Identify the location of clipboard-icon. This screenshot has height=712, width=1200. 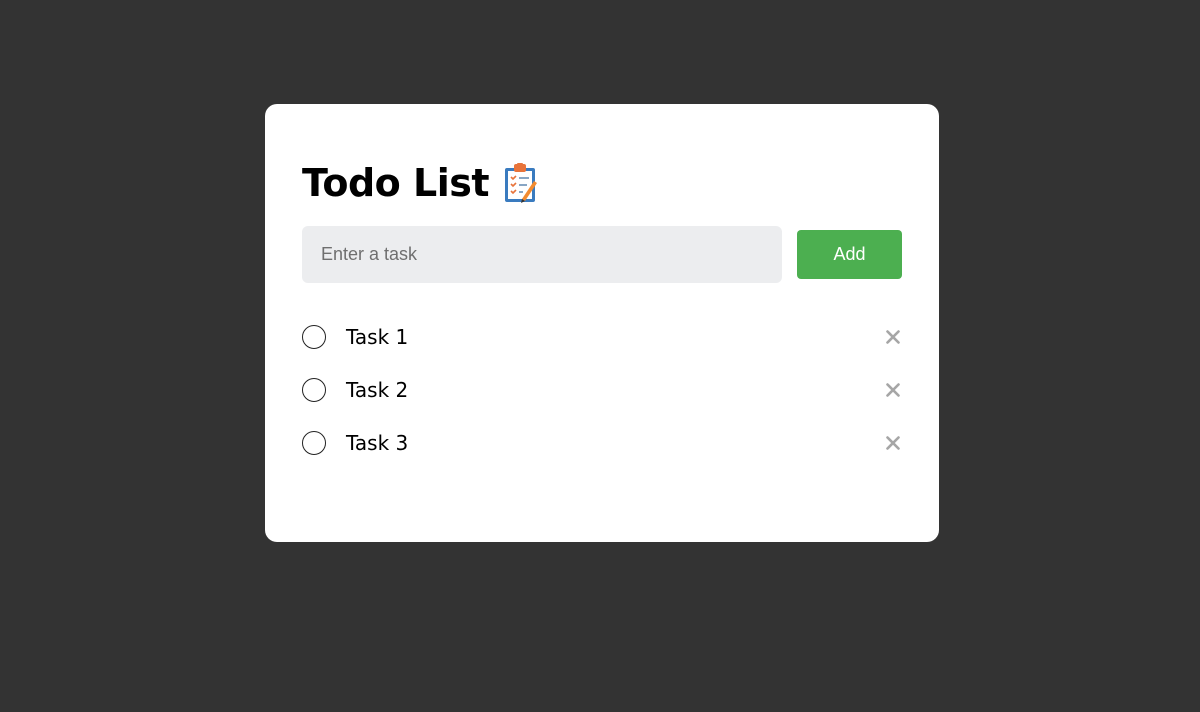
(520, 183).